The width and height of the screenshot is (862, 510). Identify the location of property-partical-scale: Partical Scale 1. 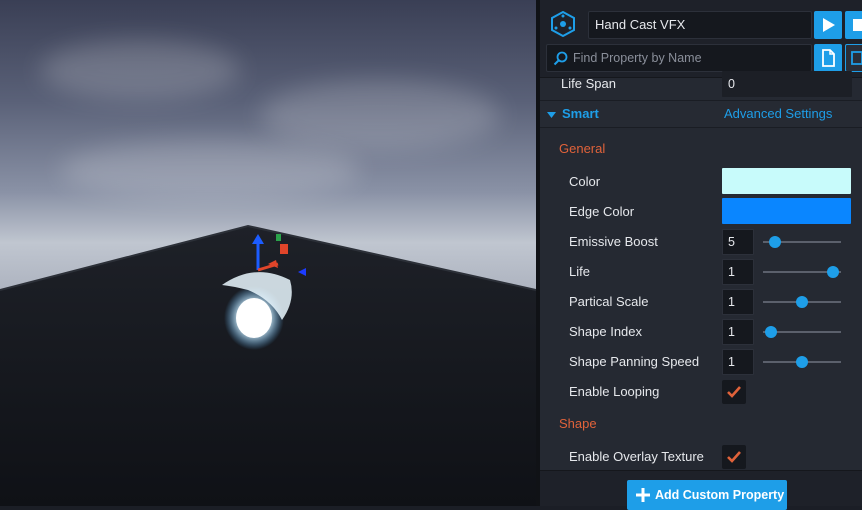
(701, 302).